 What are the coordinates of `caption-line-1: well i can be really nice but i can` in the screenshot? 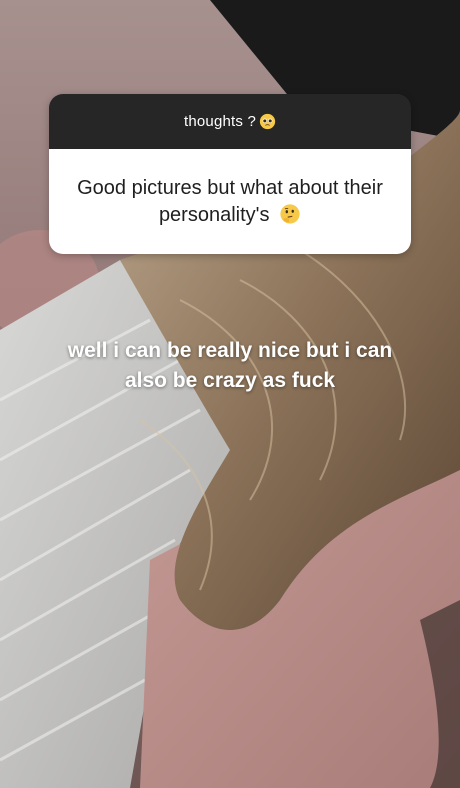 It's located at (230, 350).